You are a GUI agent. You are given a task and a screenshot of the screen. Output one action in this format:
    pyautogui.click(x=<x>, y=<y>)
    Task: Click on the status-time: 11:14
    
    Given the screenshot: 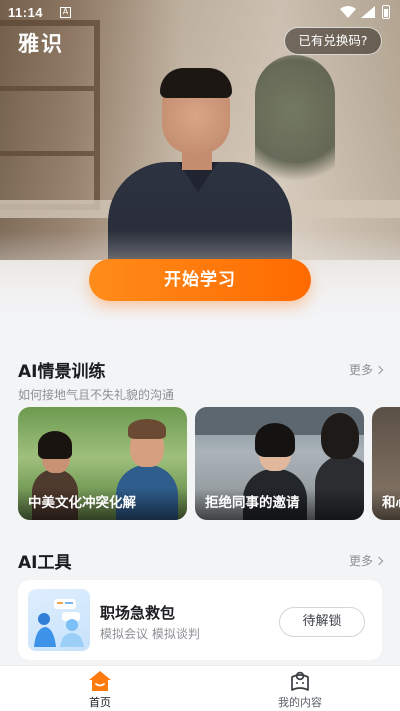 What is the action you would take?
    pyautogui.click(x=26, y=12)
    